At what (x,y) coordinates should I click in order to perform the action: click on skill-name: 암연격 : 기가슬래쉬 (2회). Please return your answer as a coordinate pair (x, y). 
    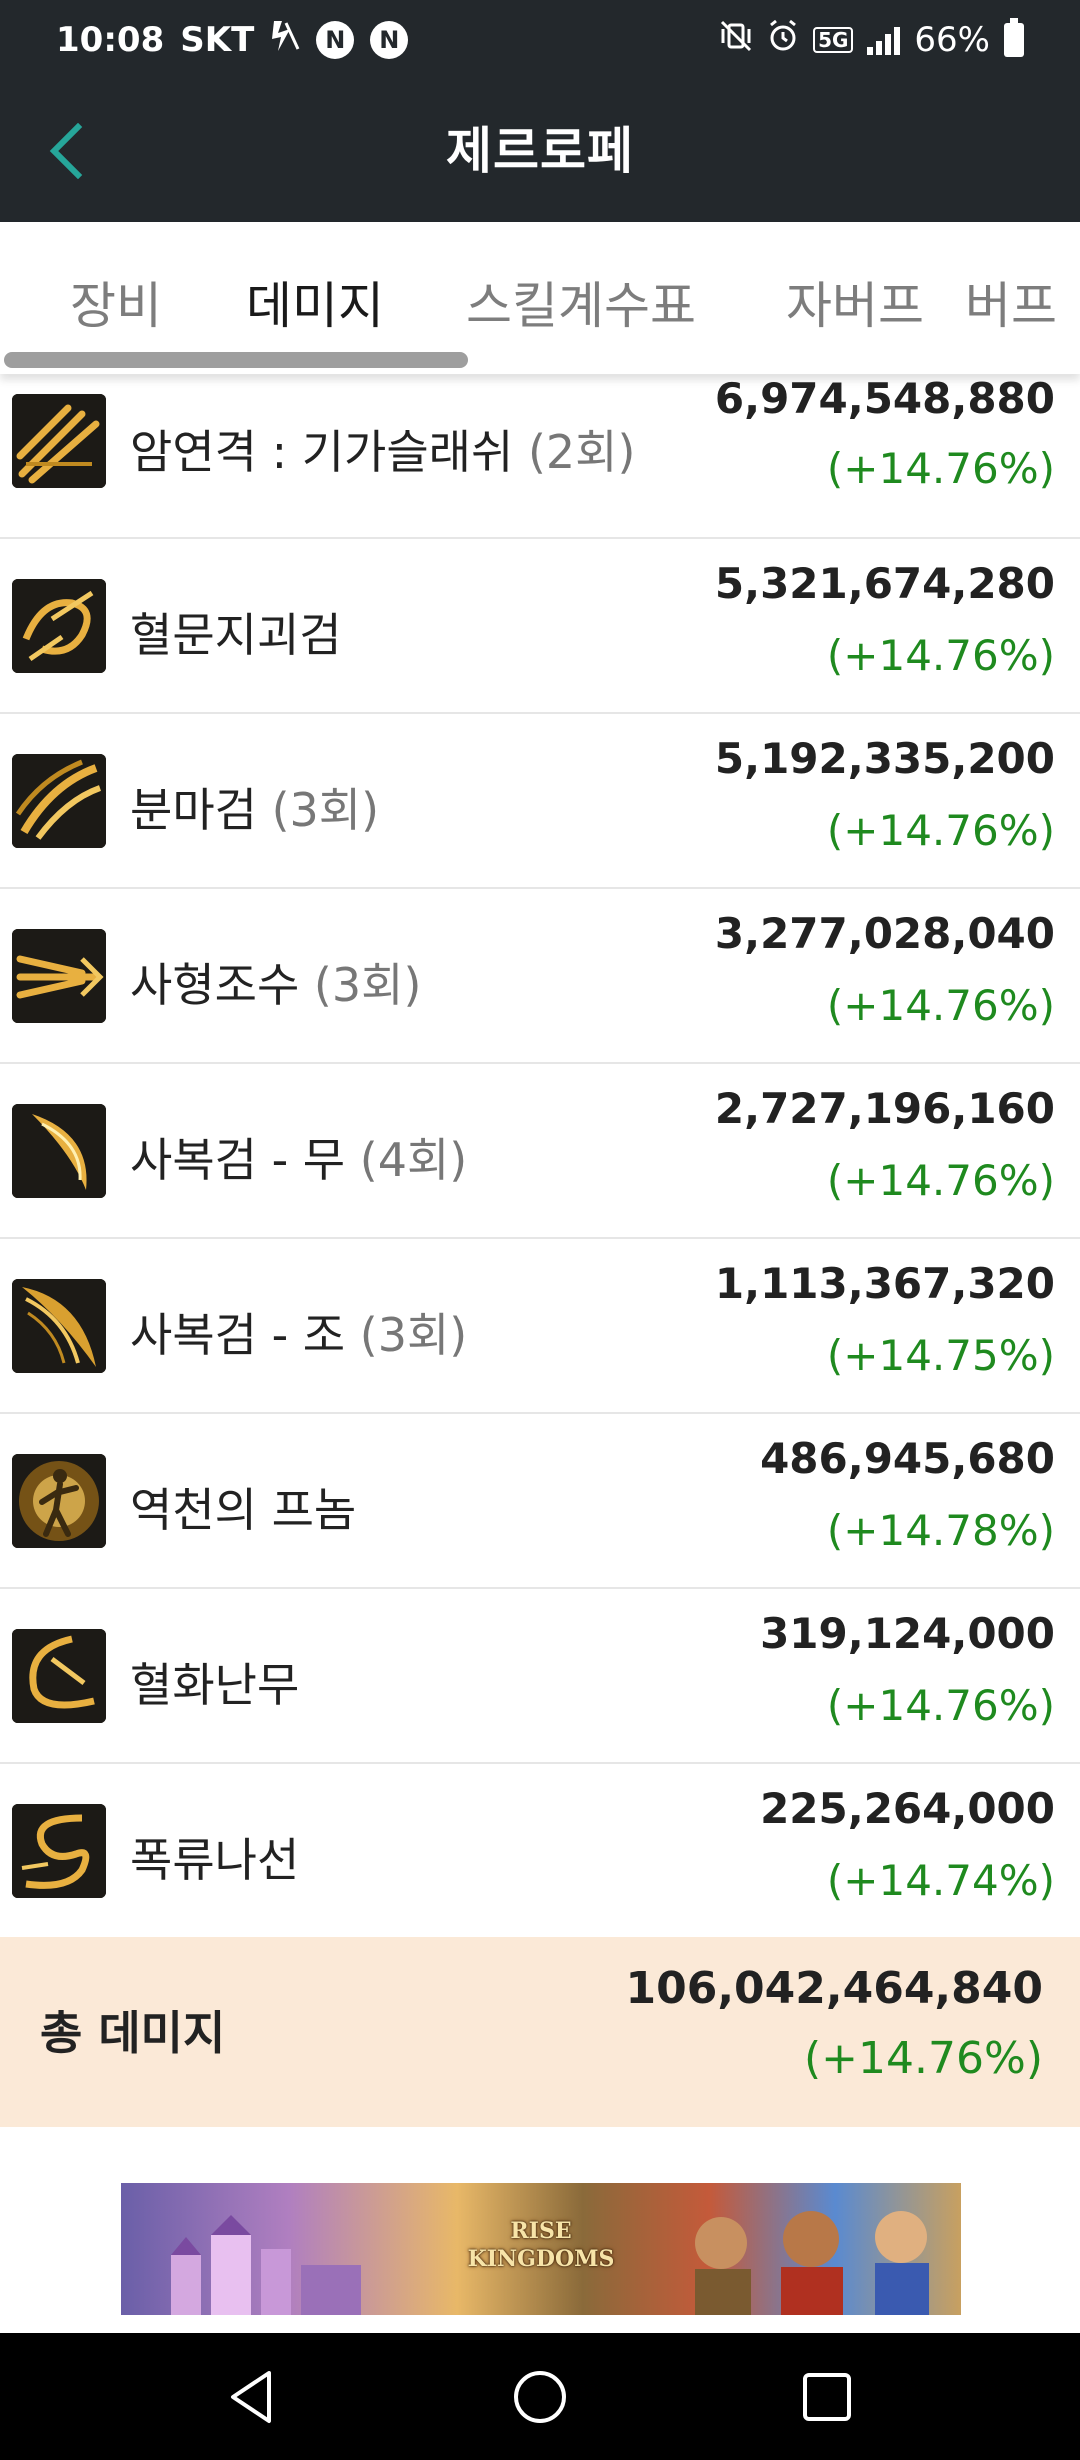
    Looking at the image, I should click on (383, 452).